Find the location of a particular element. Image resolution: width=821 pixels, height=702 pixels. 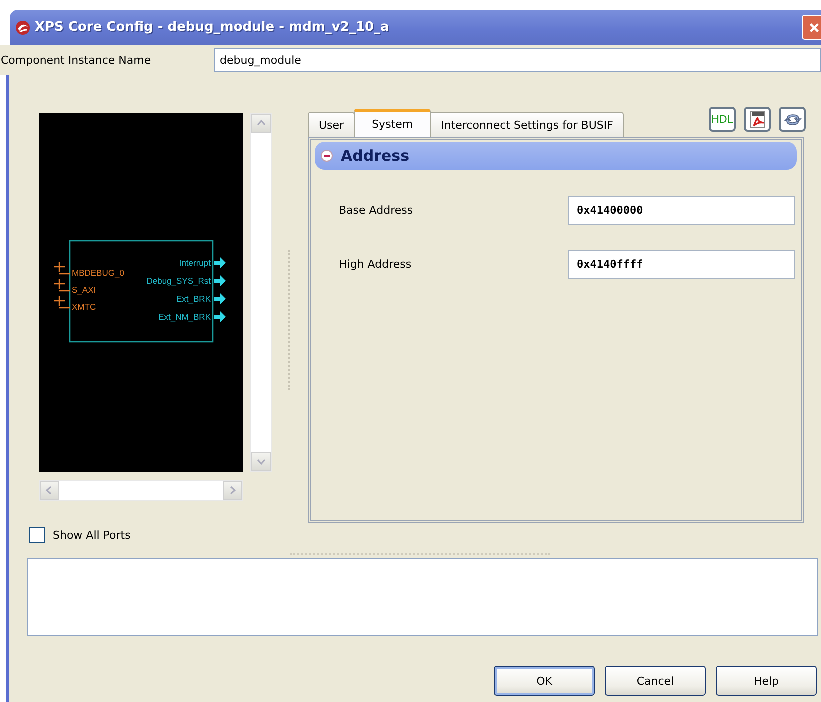

close-button is located at coordinates (811, 27).